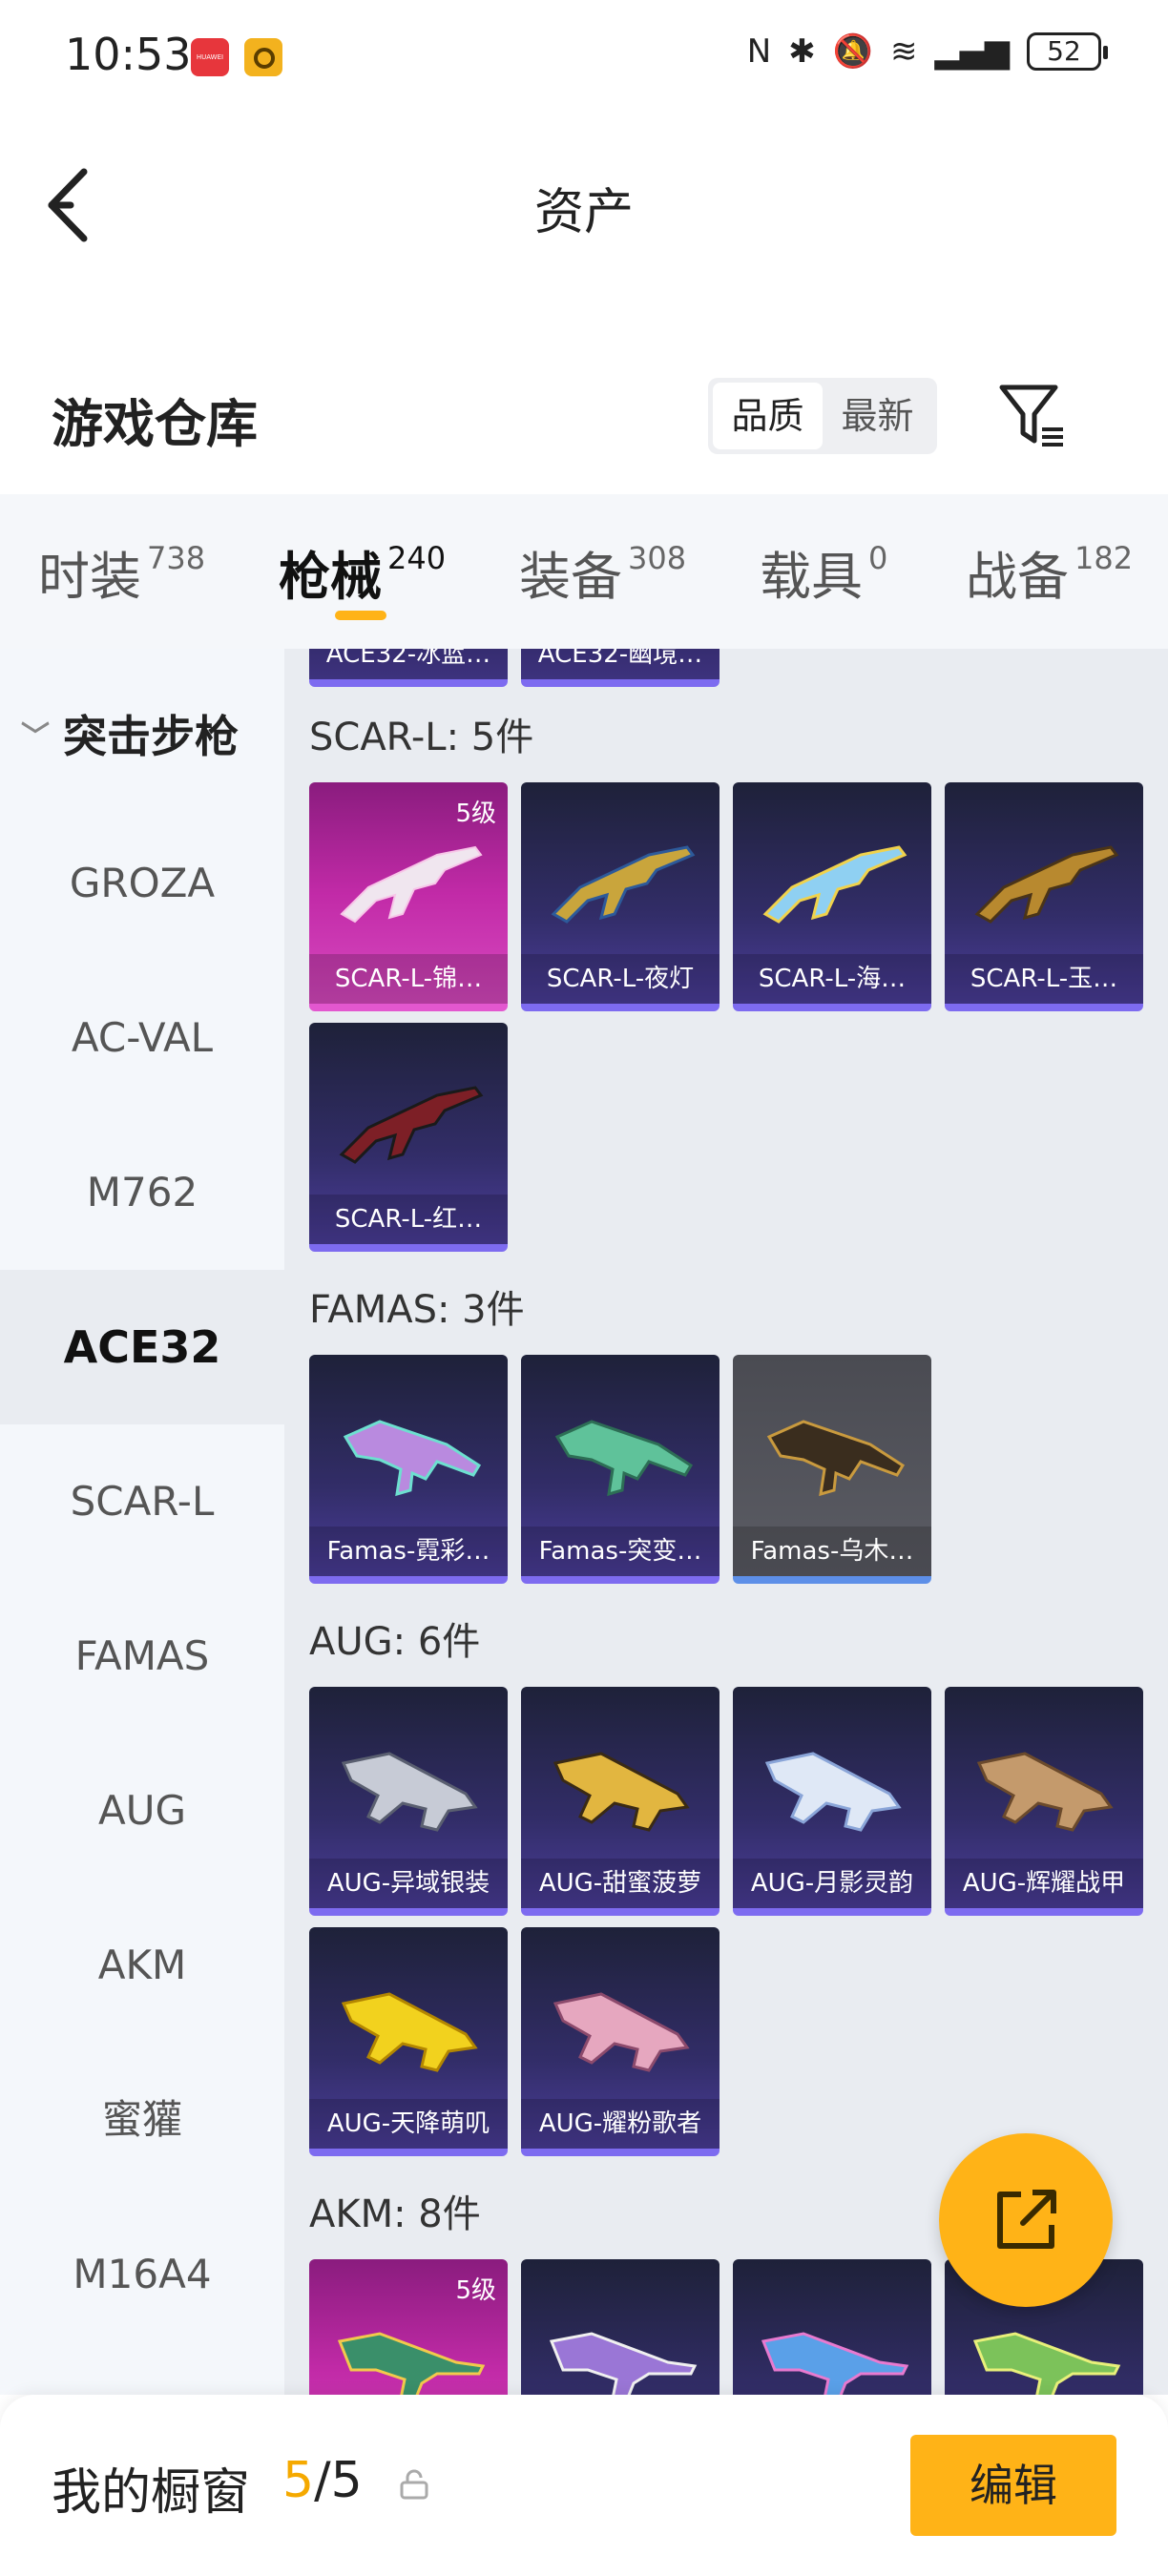 This screenshot has height=2576, width=1168. Describe the element at coordinates (759, 51) in the screenshot. I see `nfc-icon: N` at that location.